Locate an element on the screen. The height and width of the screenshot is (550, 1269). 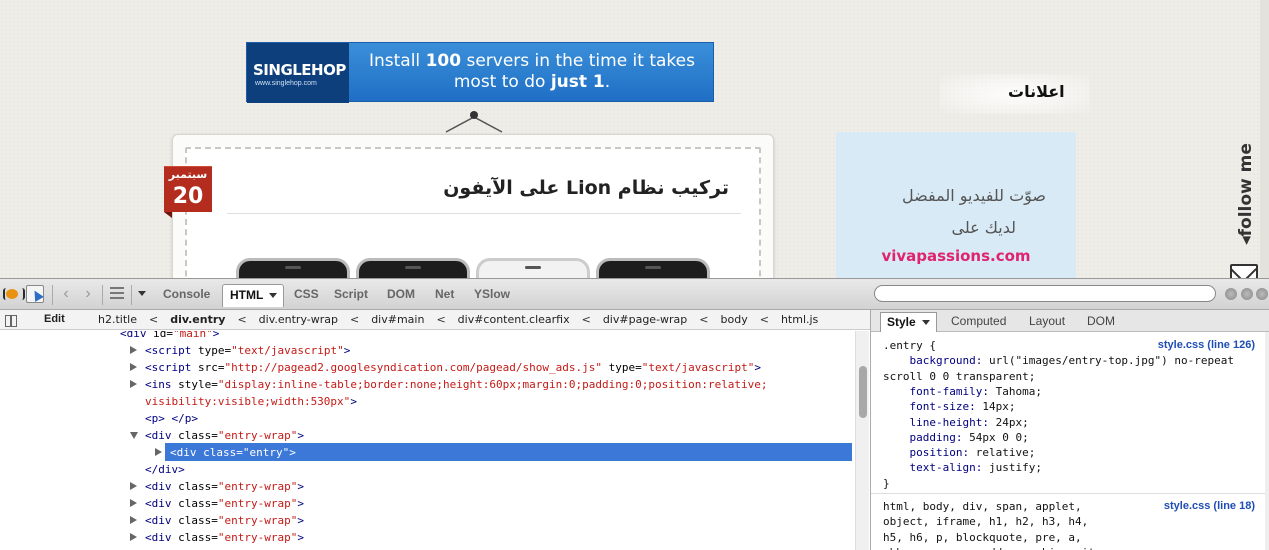
breadcrumb-item: div.entry-wrap is located at coordinates (298, 319).